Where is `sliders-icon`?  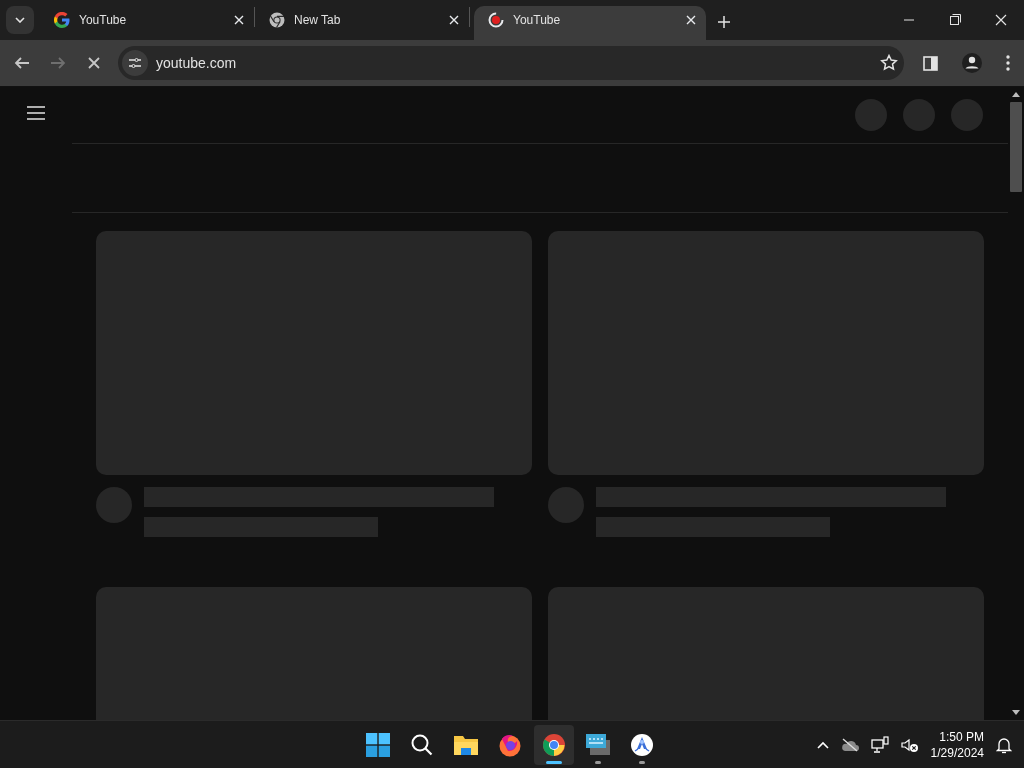 sliders-icon is located at coordinates (135, 63).